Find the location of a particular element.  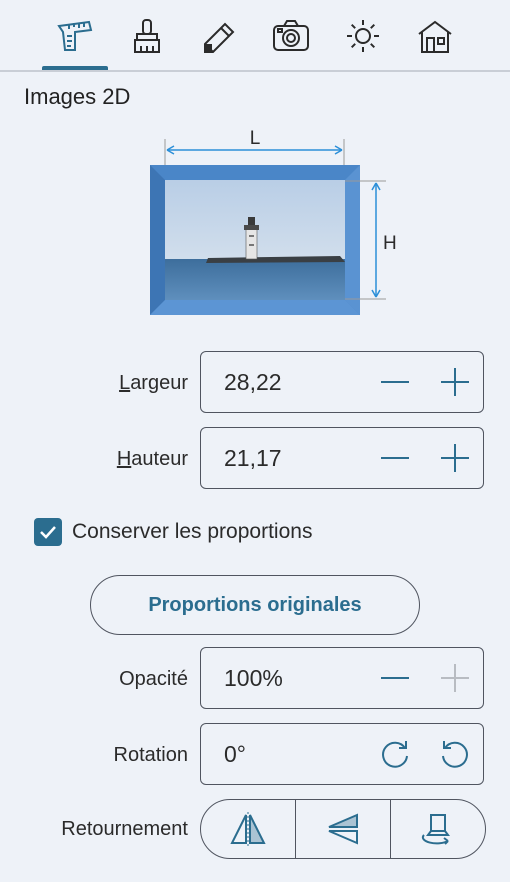

flip-rotate-3d-button is located at coordinates (437, 829).